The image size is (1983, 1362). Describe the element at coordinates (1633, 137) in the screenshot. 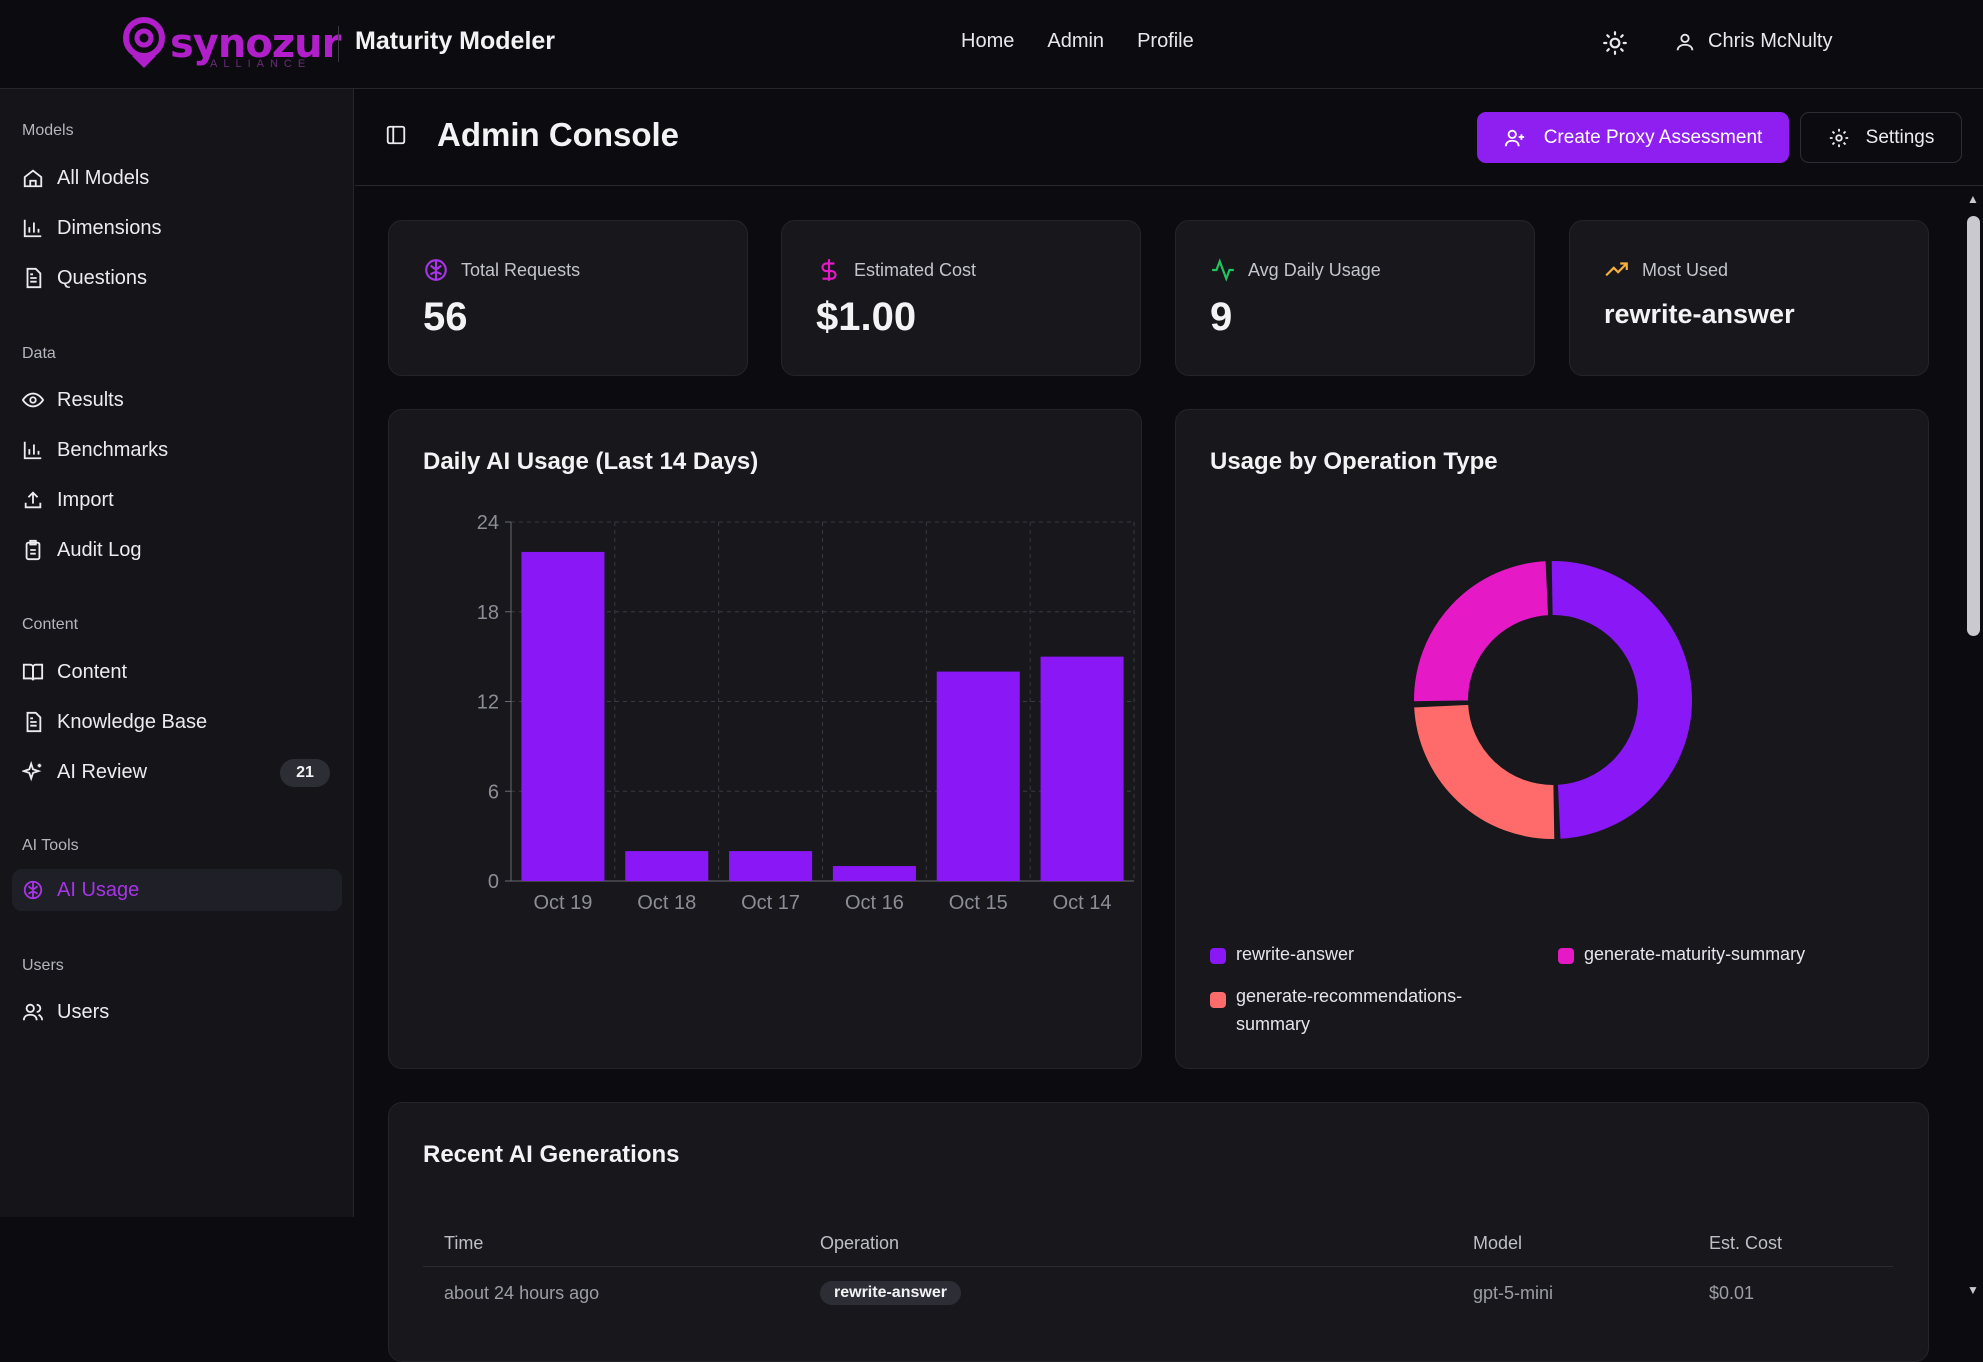

I see `create-proxy-assessment-button: Create Proxy Assessment` at that location.